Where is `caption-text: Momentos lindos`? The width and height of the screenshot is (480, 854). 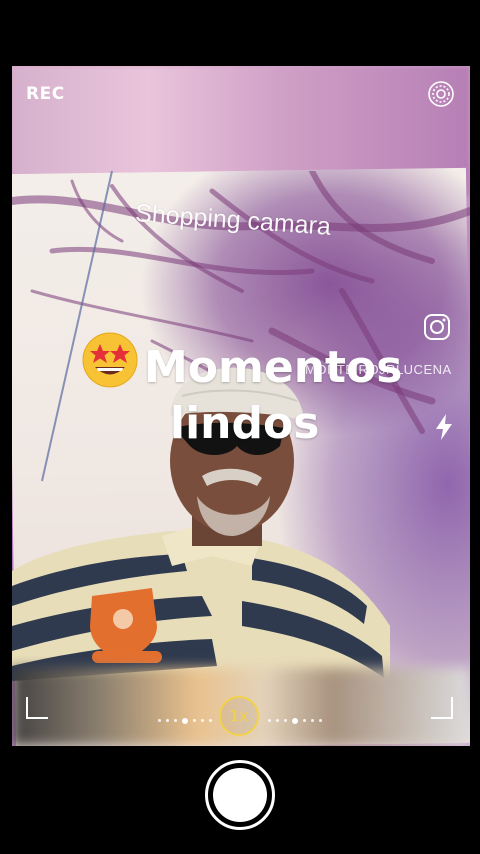 caption-text: Momentos lindos is located at coordinates (250, 391).